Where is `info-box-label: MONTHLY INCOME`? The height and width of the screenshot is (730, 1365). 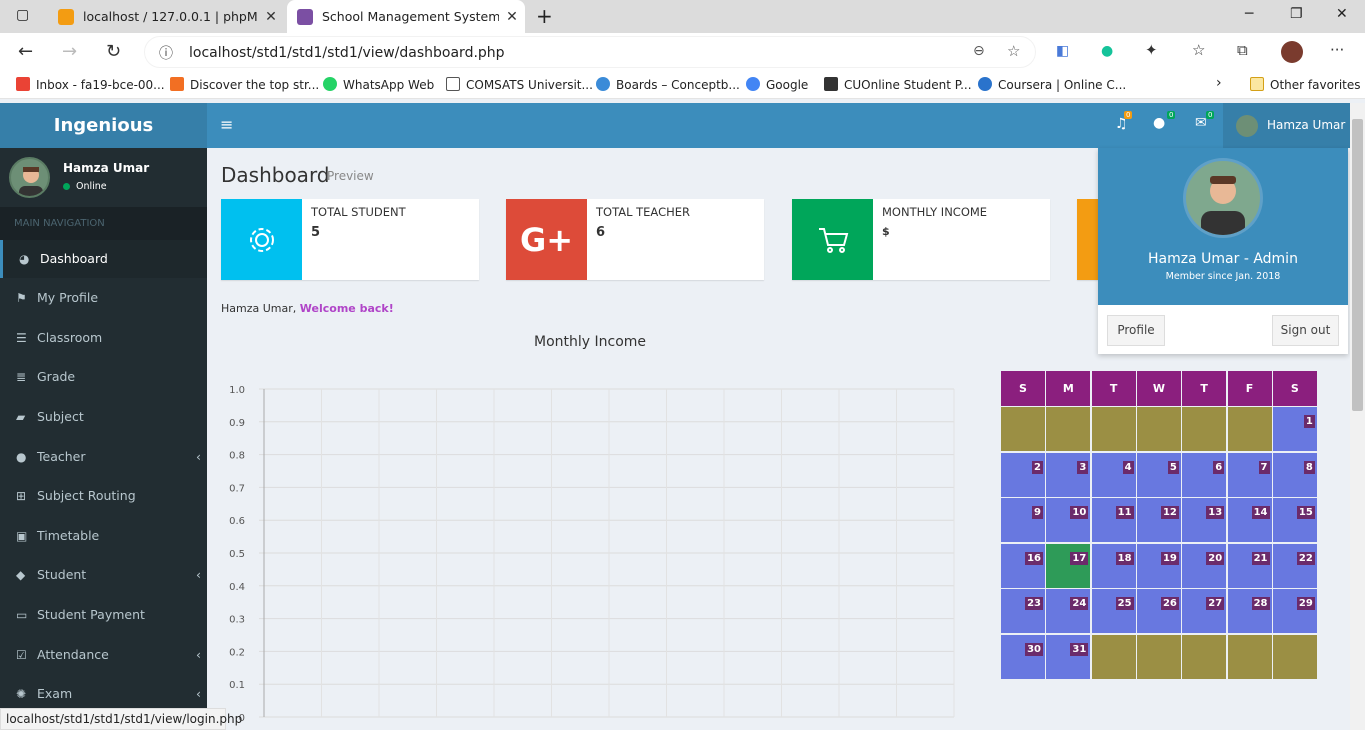
info-box-label: MONTHLY INCOME is located at coordinates (935, 212).